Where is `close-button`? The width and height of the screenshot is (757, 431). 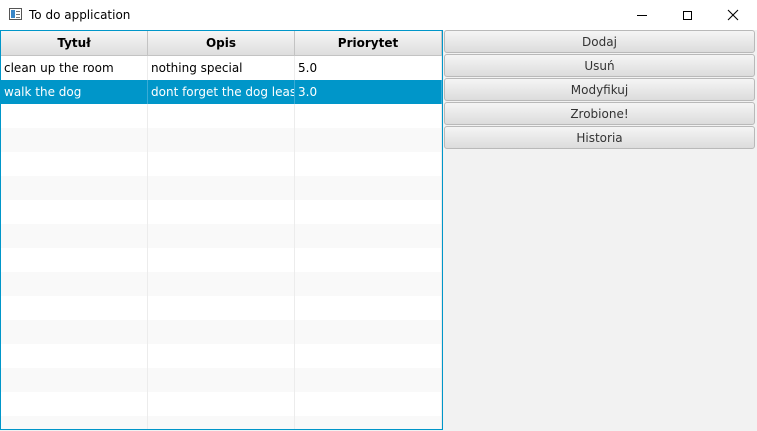 close-button is located at coordinates (733, 15).